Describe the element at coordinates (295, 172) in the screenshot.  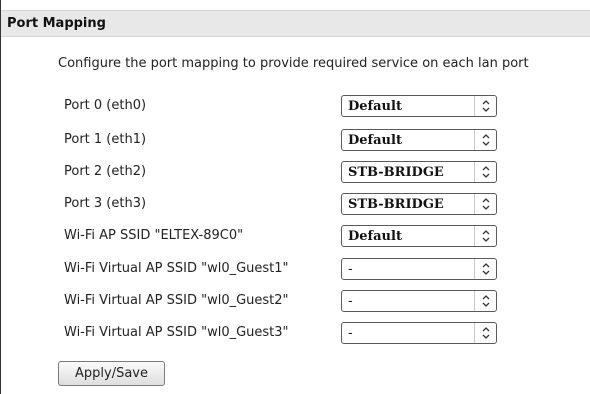
I see `mapping-row-port2: Port 2 (eth2) STB-BRIDGE` at that location.